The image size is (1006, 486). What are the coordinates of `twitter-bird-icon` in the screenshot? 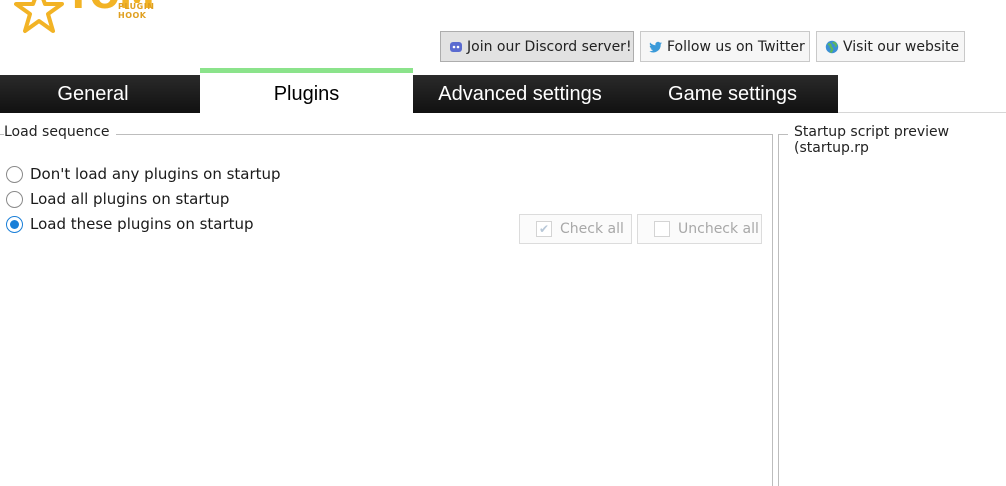 It's located at (655, 46).